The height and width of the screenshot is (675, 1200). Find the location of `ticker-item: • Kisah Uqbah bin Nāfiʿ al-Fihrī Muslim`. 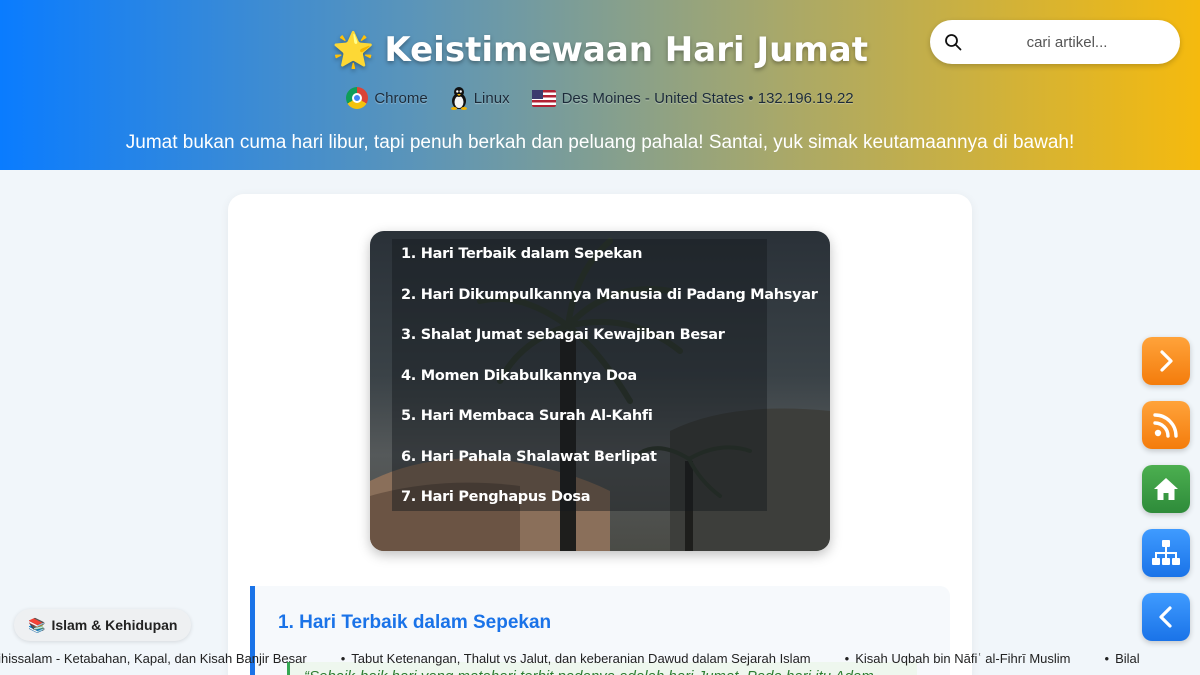

ticker-item: • Kisah Uqbah bin Nāfiʿ al-Fihrī Muslim is located at coordinates (958, 658).